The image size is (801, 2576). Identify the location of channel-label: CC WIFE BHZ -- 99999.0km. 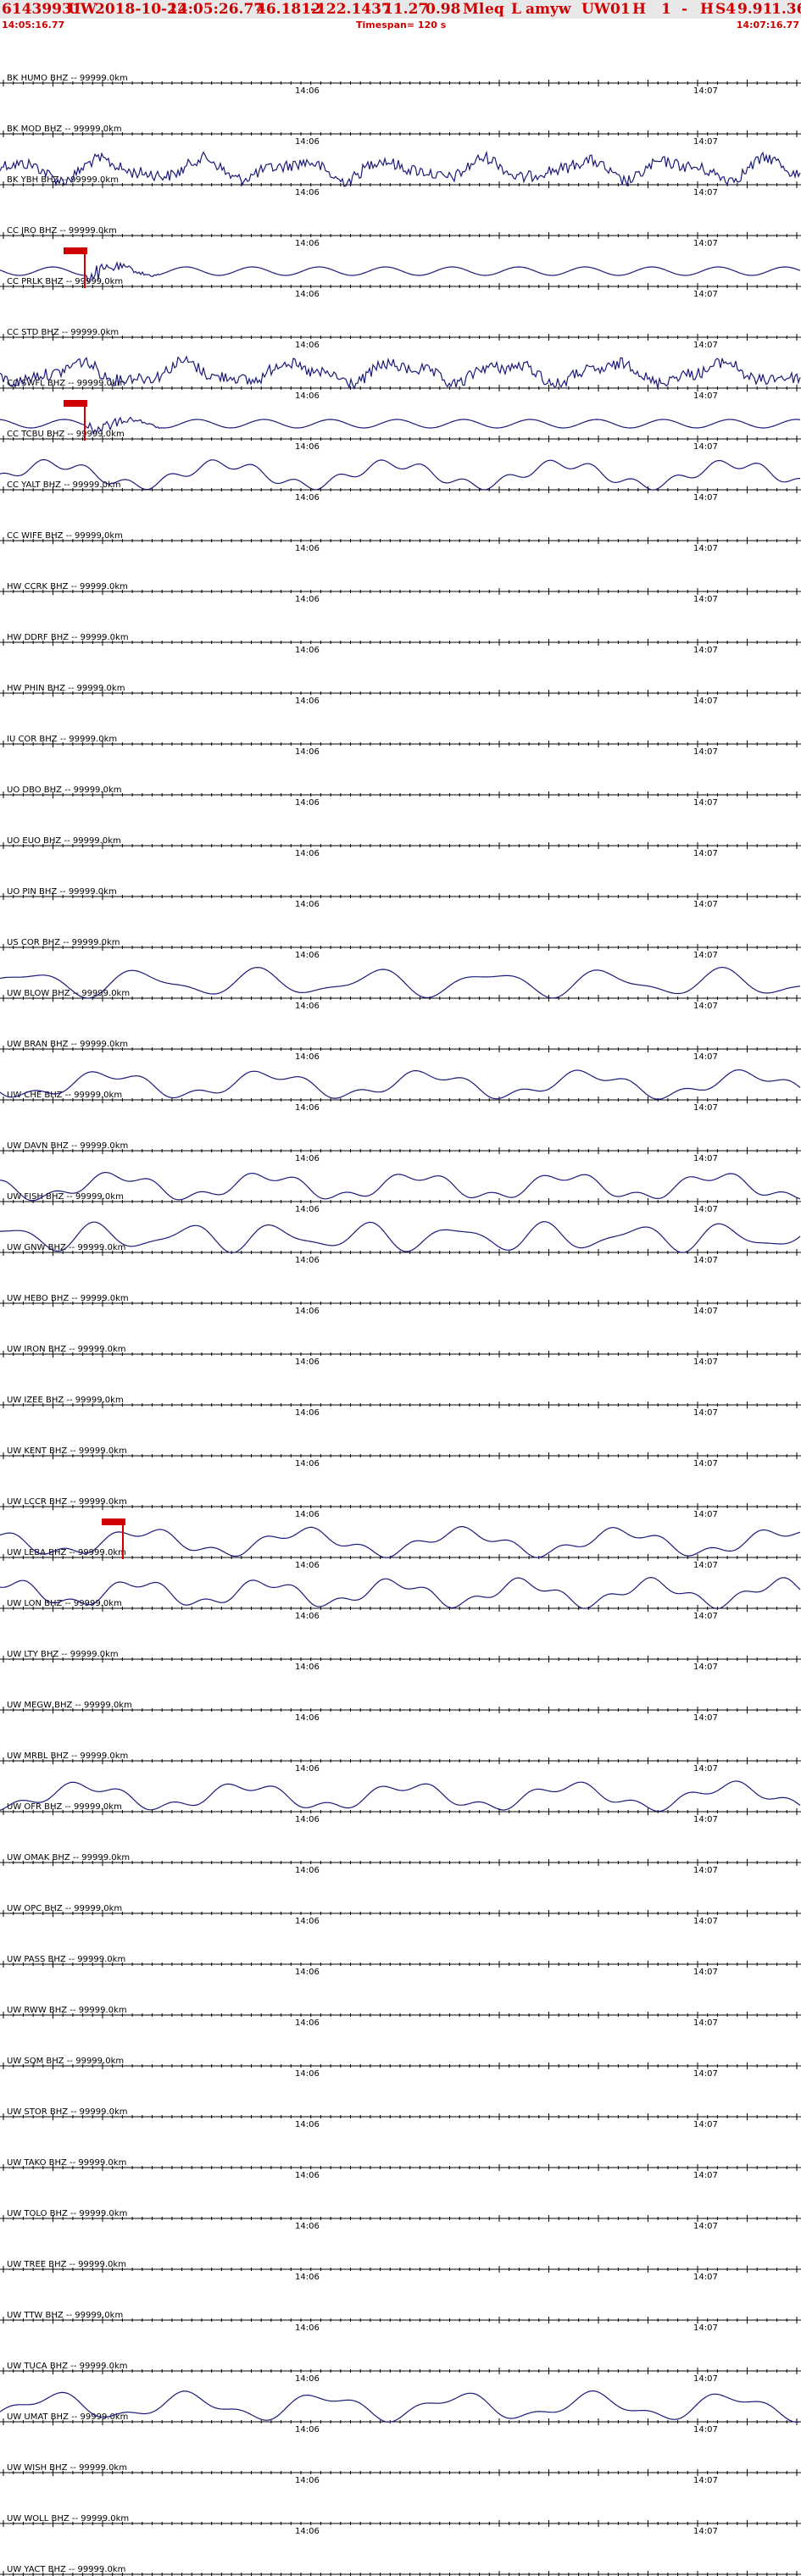
(65, 536).